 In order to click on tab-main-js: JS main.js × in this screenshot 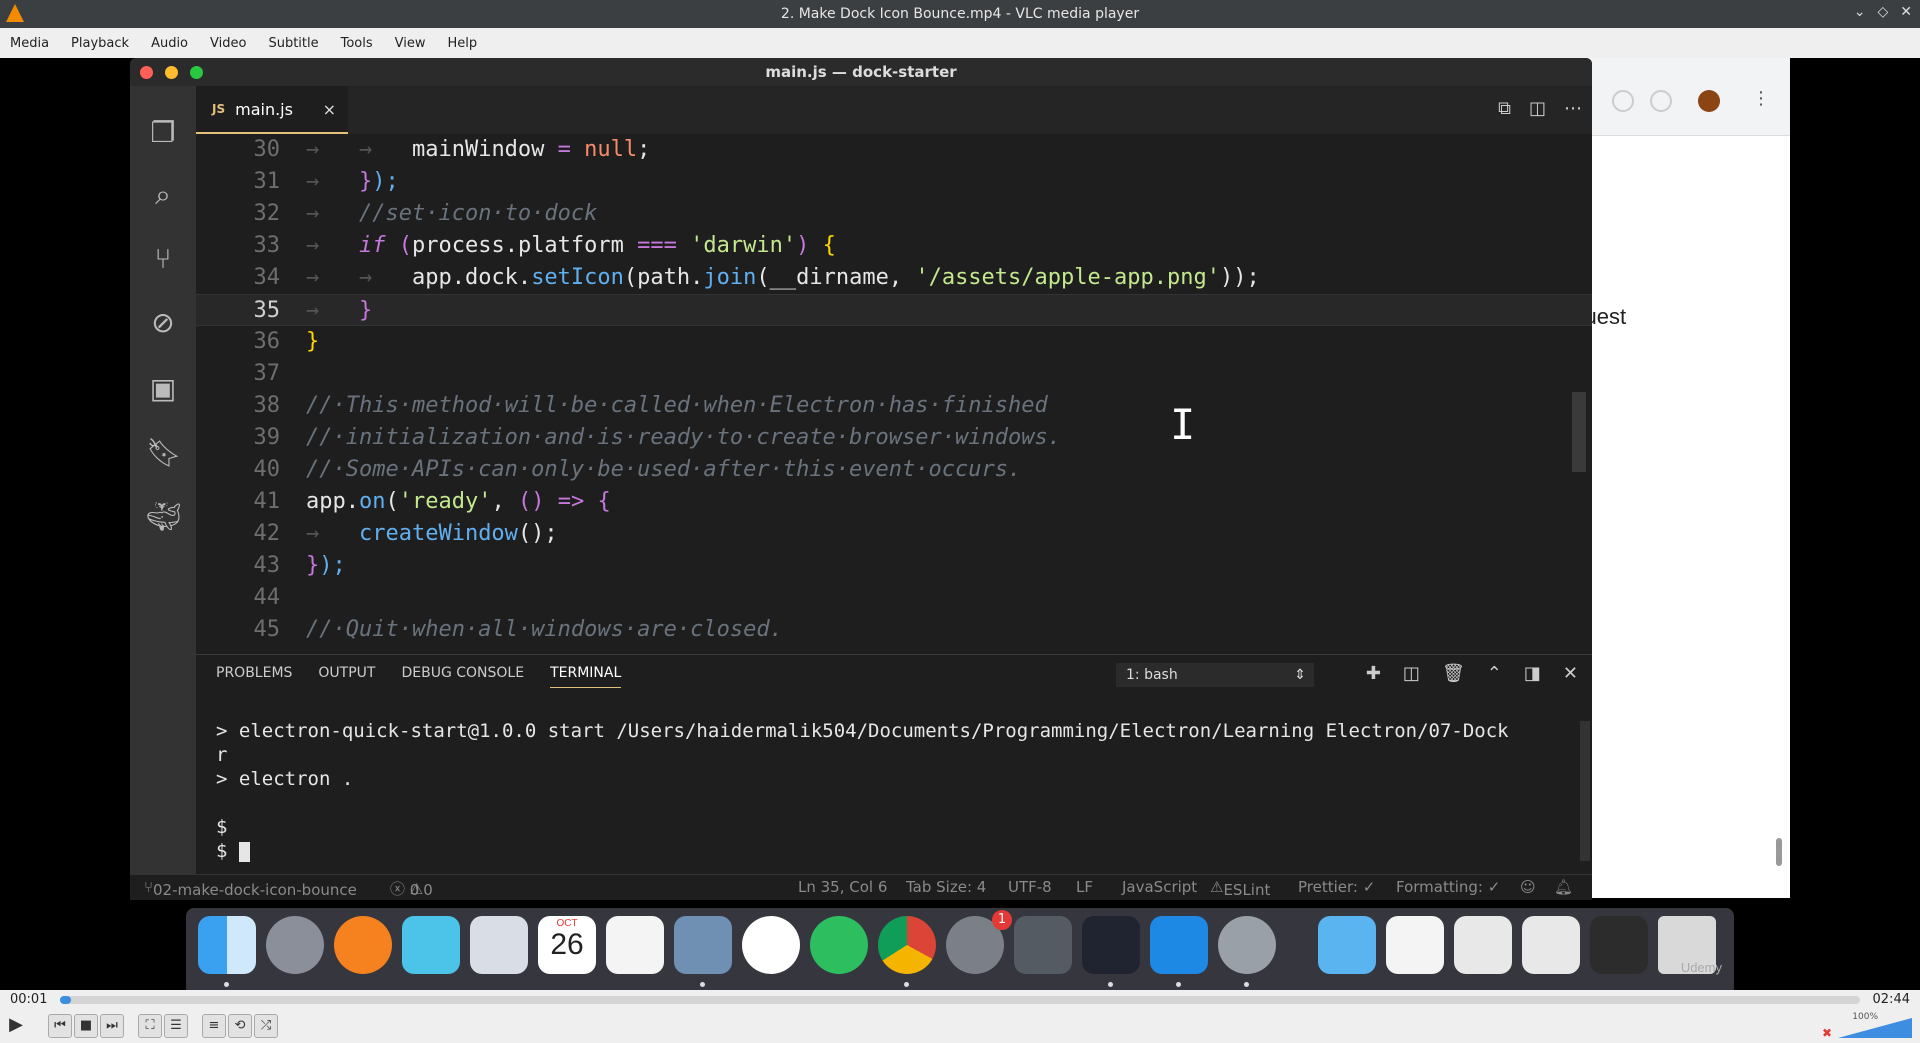, I will do `click(272, 110)`.